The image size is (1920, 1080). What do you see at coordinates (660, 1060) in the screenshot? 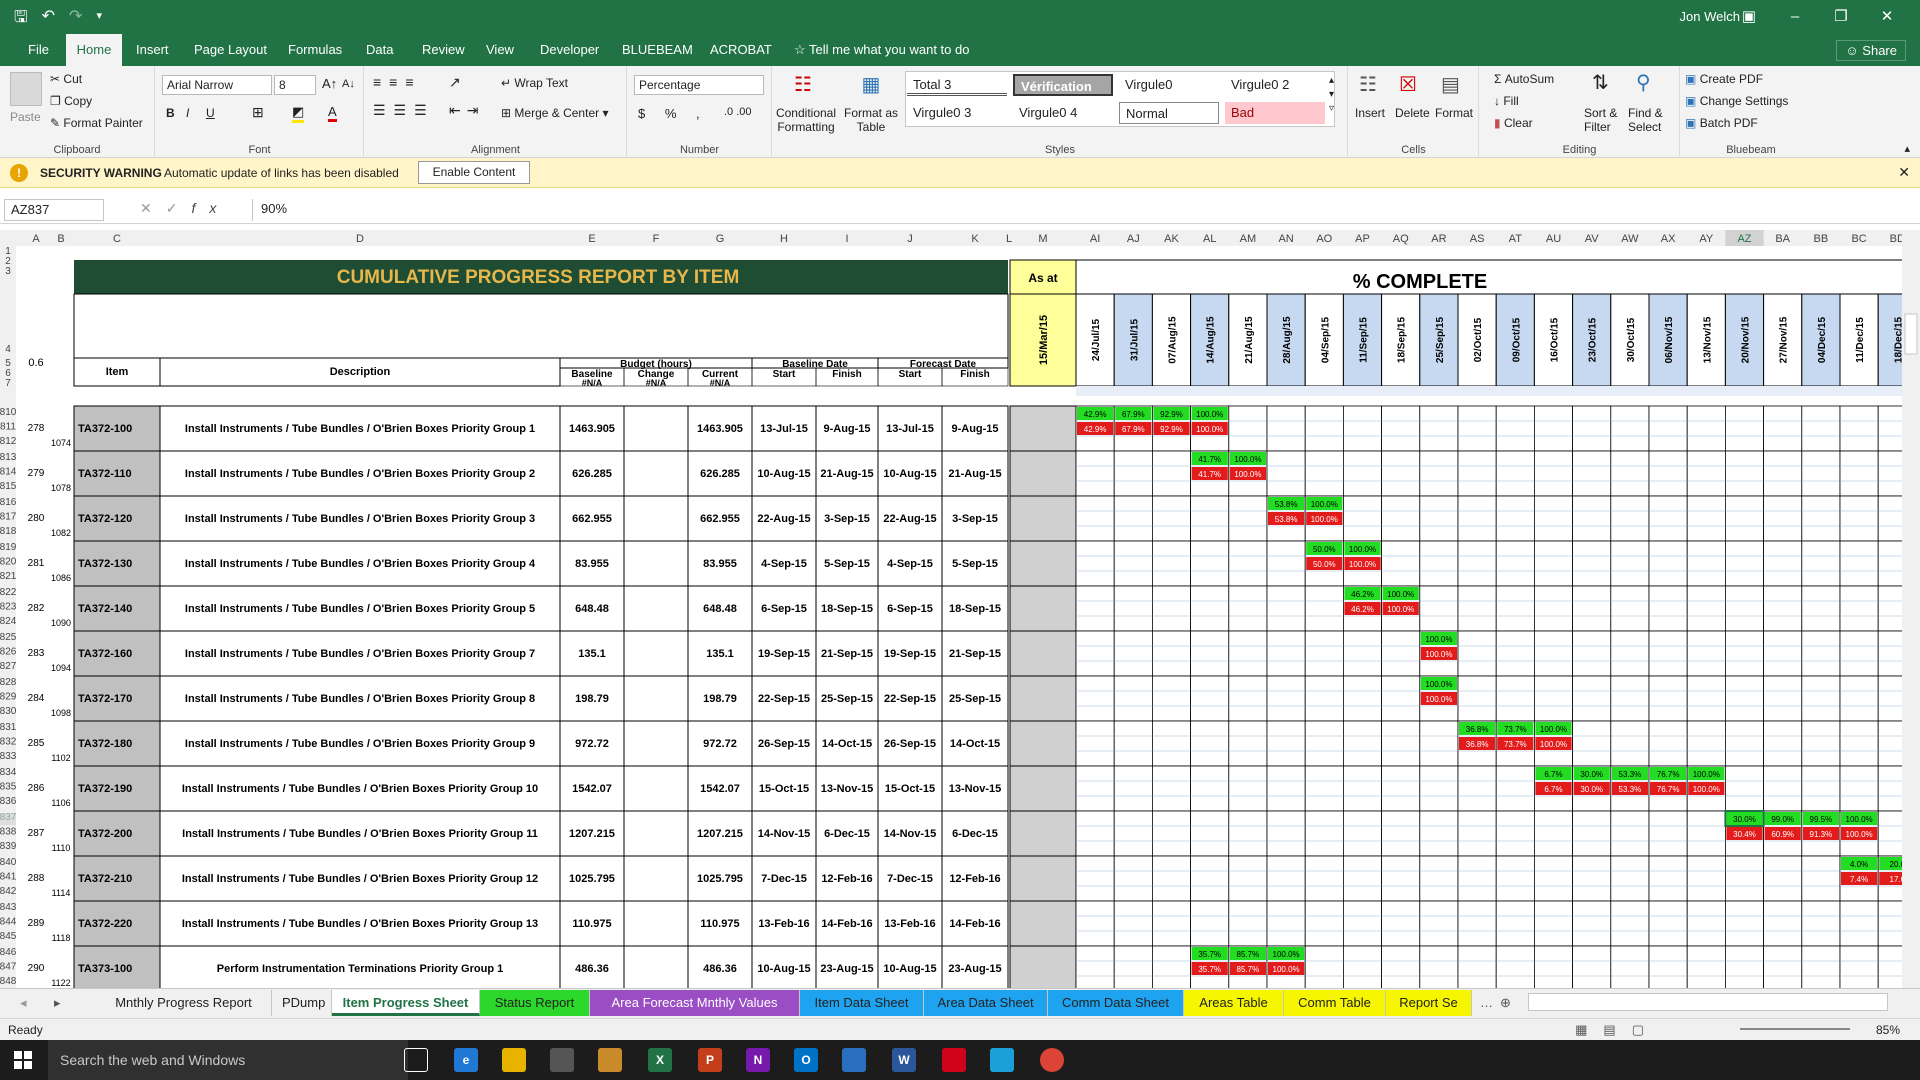
I see `excel-icon: X` at bounding box center [660, 1060].